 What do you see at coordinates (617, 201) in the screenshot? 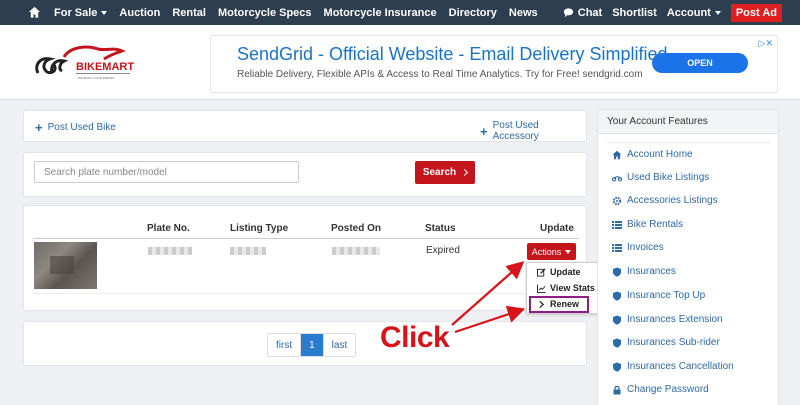
I see `cogs-icon` at bounding box center [617, 201].